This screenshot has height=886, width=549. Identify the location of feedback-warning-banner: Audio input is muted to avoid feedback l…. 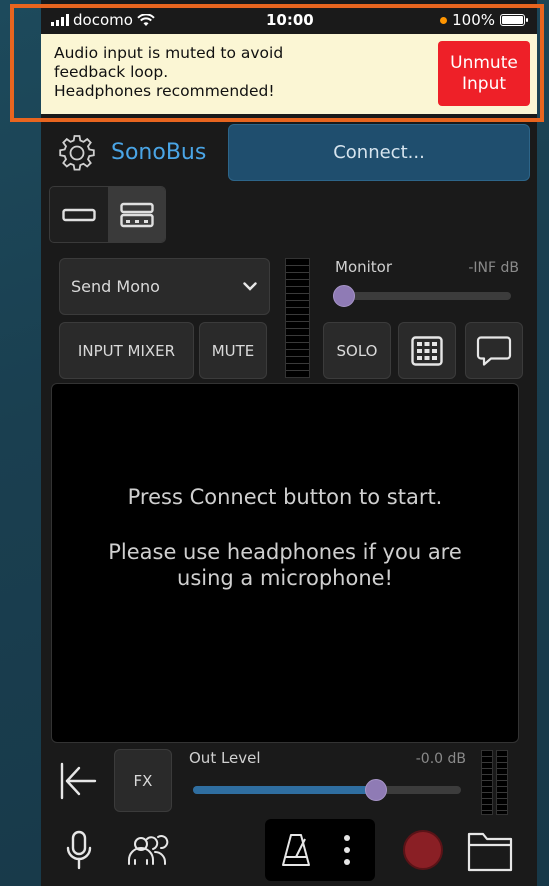
(289, 74).